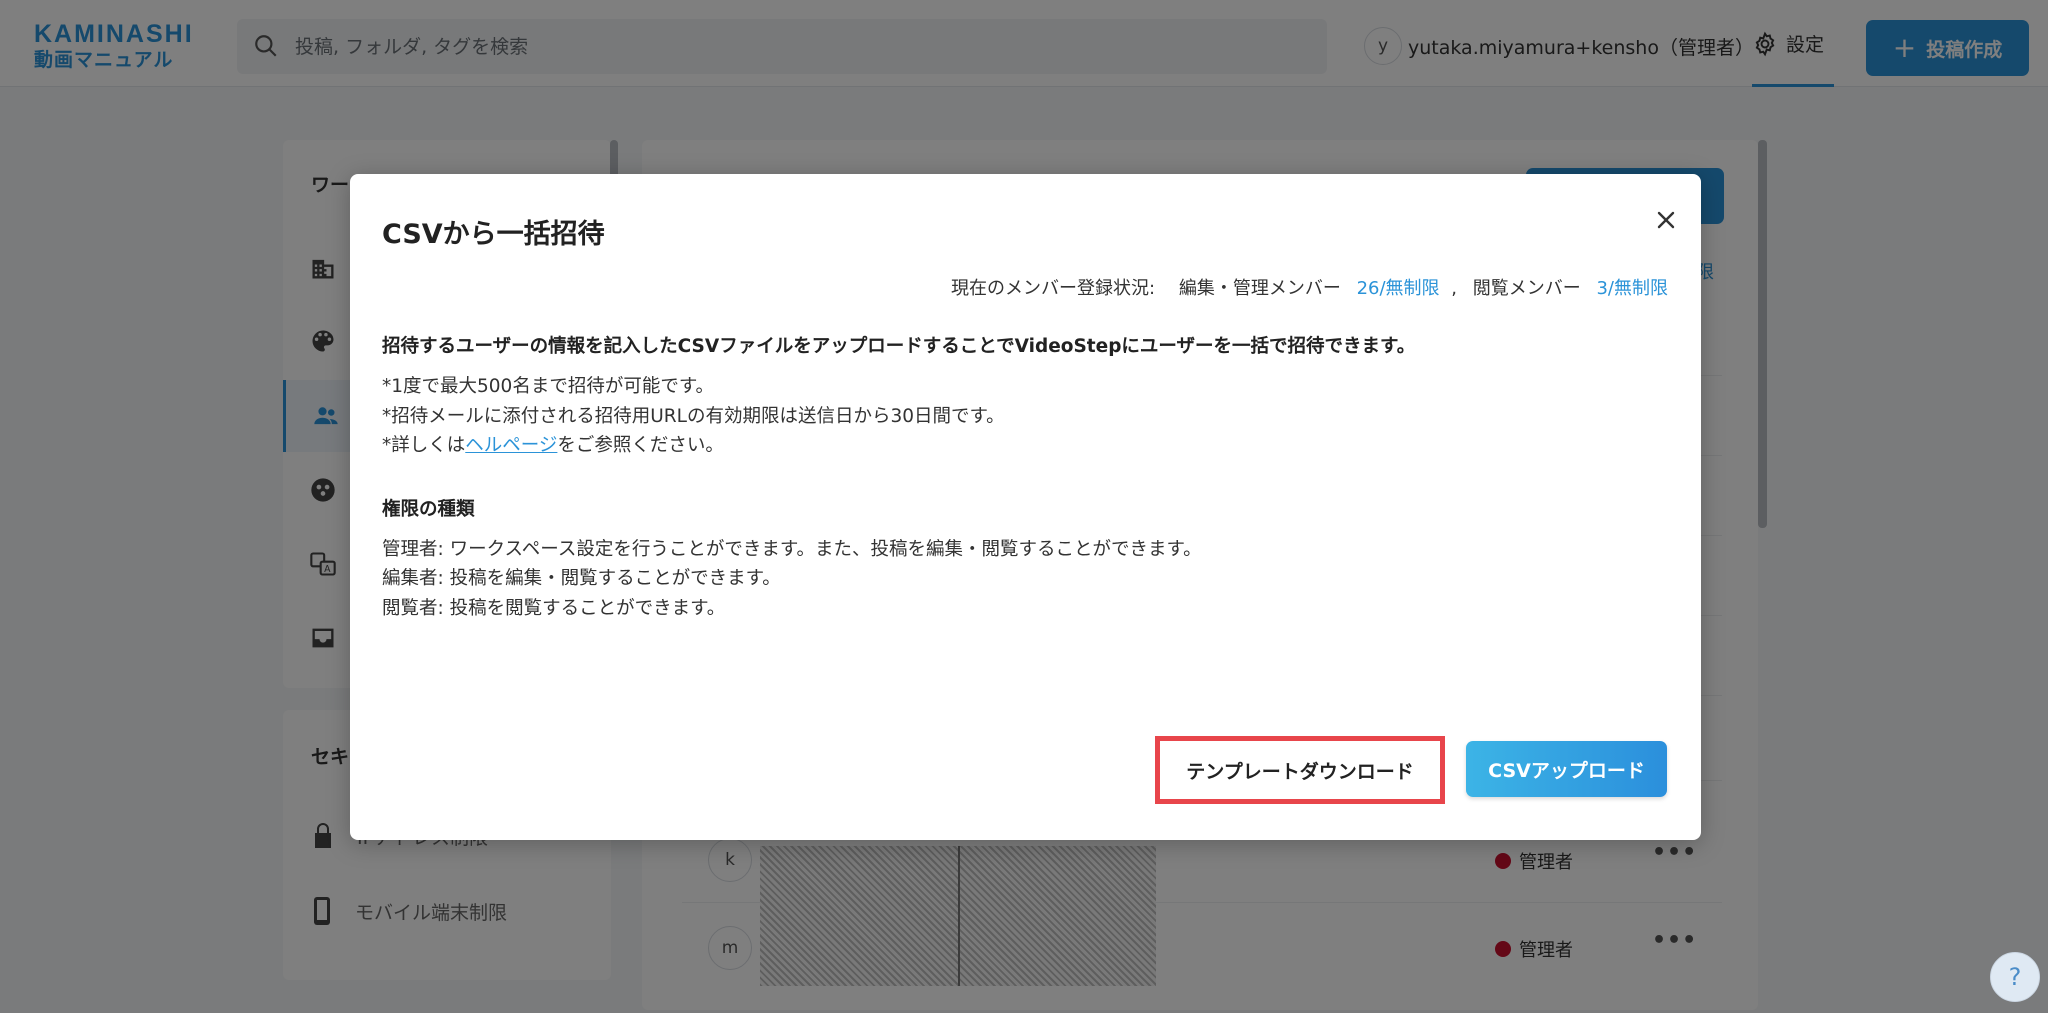 The height and width of the screenshot is (1013, 2048). What do you see at coordinates (511, 445) in the screenshot?
I see `help-page-link: ヘルページ` at bounding box center [511, 445].